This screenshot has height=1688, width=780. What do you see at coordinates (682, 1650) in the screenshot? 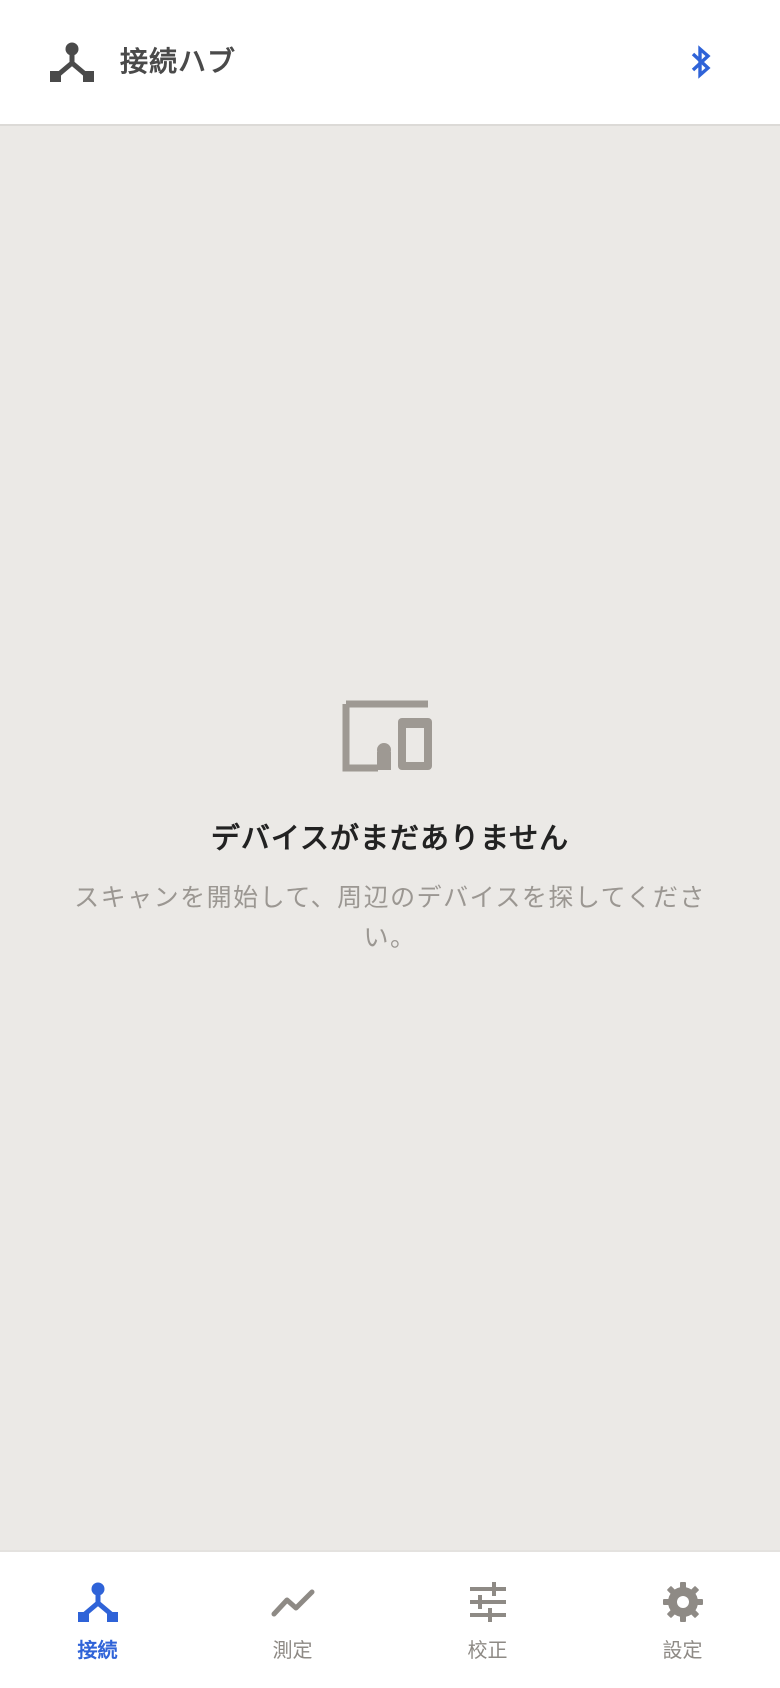
I see `tab-label: 設定` at bounding box center [682, 1650].